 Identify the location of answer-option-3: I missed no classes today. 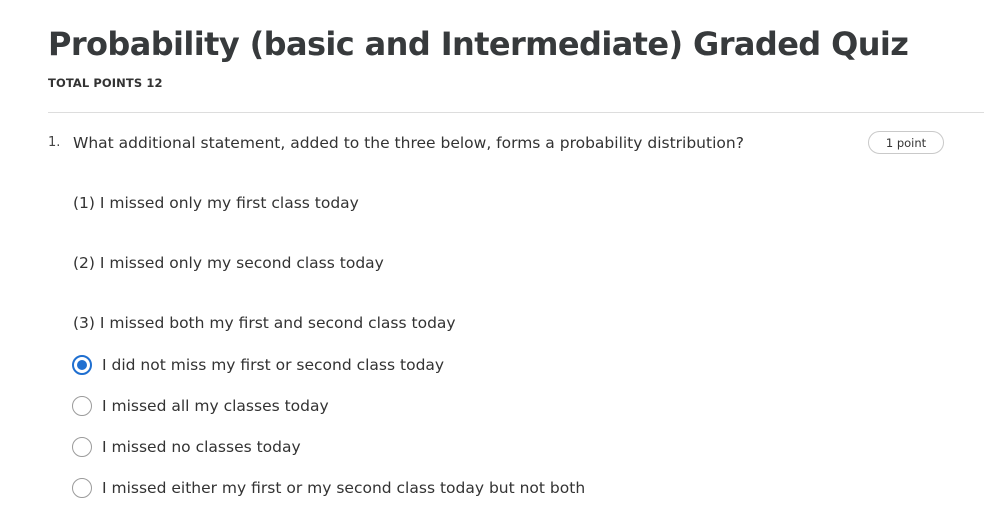
(186, 447).